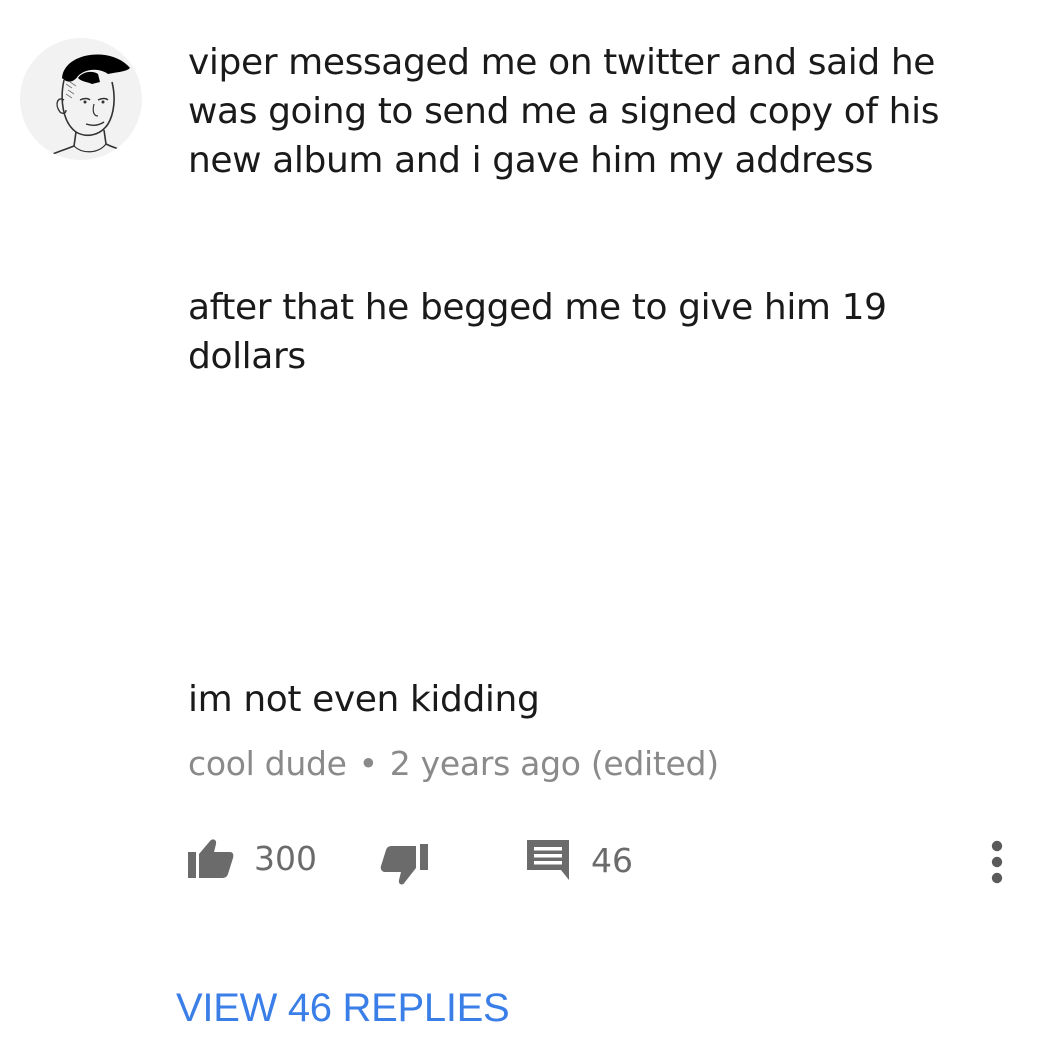 The width and height of the screenshot is (1039, 1046). I want to click on comment-meta: cool dude • 2 years ago (edited), so click(453, 763).